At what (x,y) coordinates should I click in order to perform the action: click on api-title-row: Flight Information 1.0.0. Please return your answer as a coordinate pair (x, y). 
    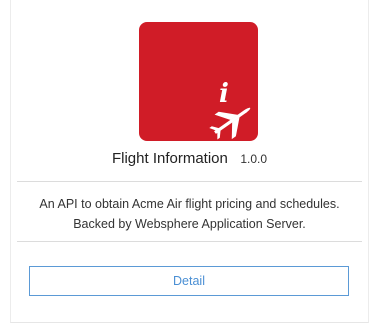
    Looking at the image, I should click on (189, 159).